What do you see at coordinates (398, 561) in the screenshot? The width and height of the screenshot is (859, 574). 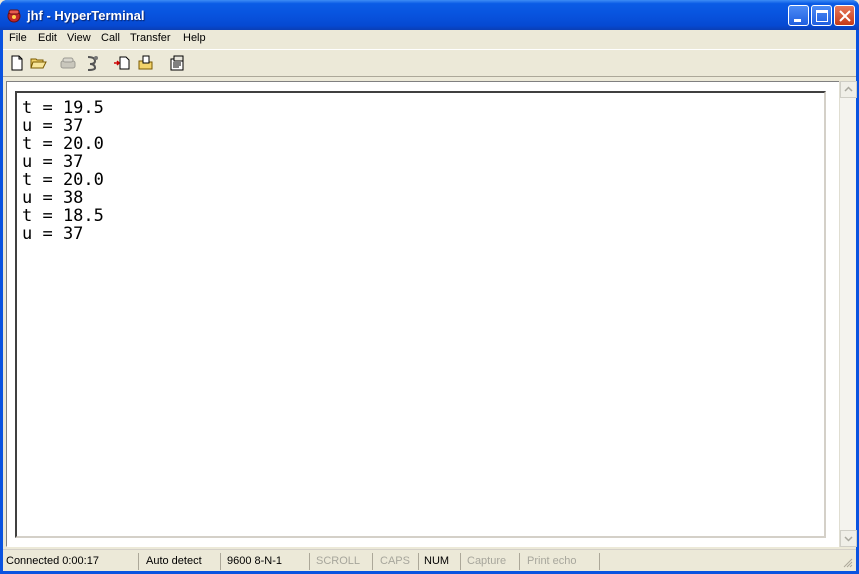 I see `status-caps: CAPS` at bounding box center [398, 561].